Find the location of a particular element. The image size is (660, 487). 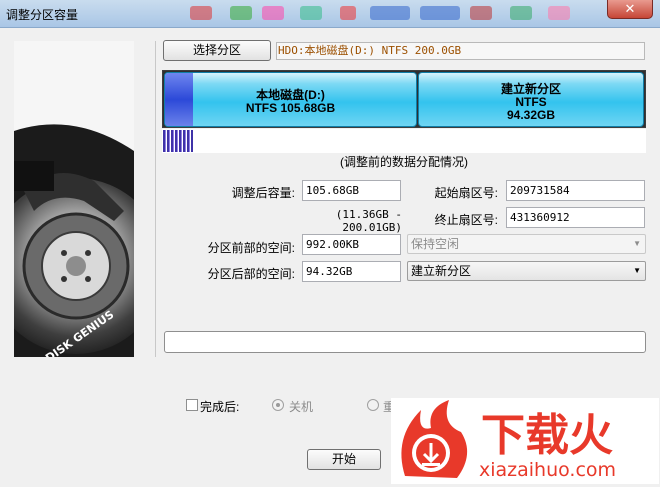

space-after-input: 94.32GB is located at coordinates (351, 271).